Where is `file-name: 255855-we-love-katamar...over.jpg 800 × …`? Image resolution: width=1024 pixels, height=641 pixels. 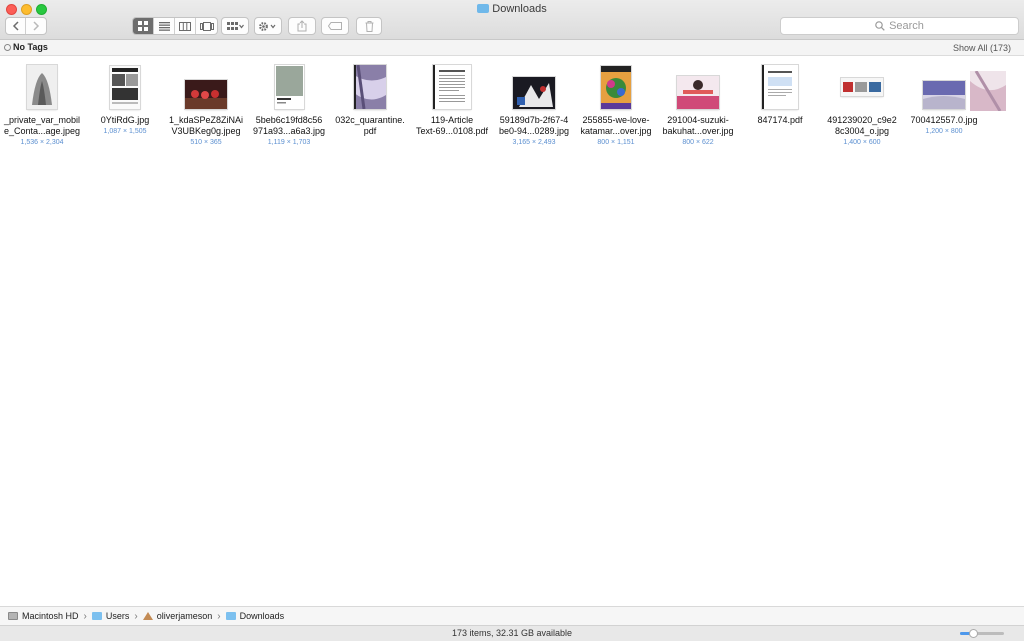
file-name: 255855-we-love-katamar...over.jpg 800 × … is located at coordinates (616, 131).